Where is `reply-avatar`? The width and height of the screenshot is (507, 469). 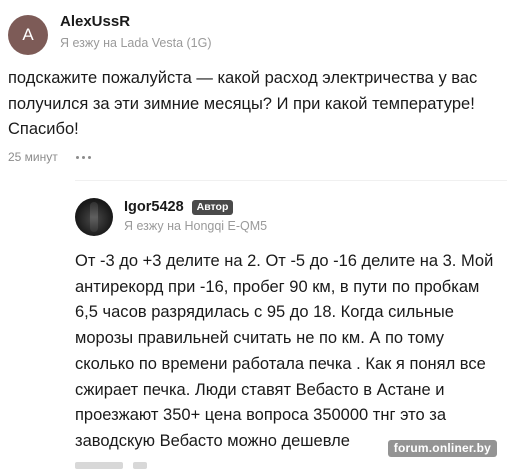
reply-avatar is located at coordinates (94, 217).